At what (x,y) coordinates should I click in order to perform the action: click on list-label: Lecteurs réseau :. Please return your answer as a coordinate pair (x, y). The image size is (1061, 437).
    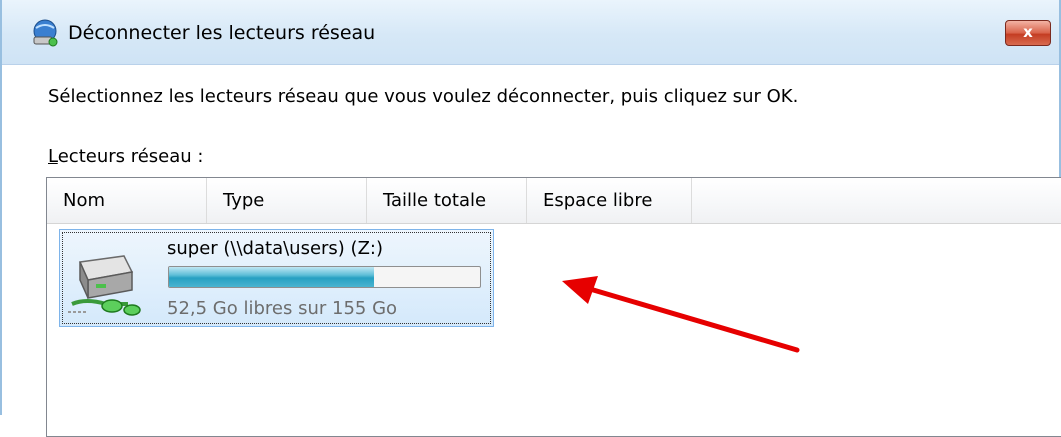
    Looking at the image, I should click on (126, 157).